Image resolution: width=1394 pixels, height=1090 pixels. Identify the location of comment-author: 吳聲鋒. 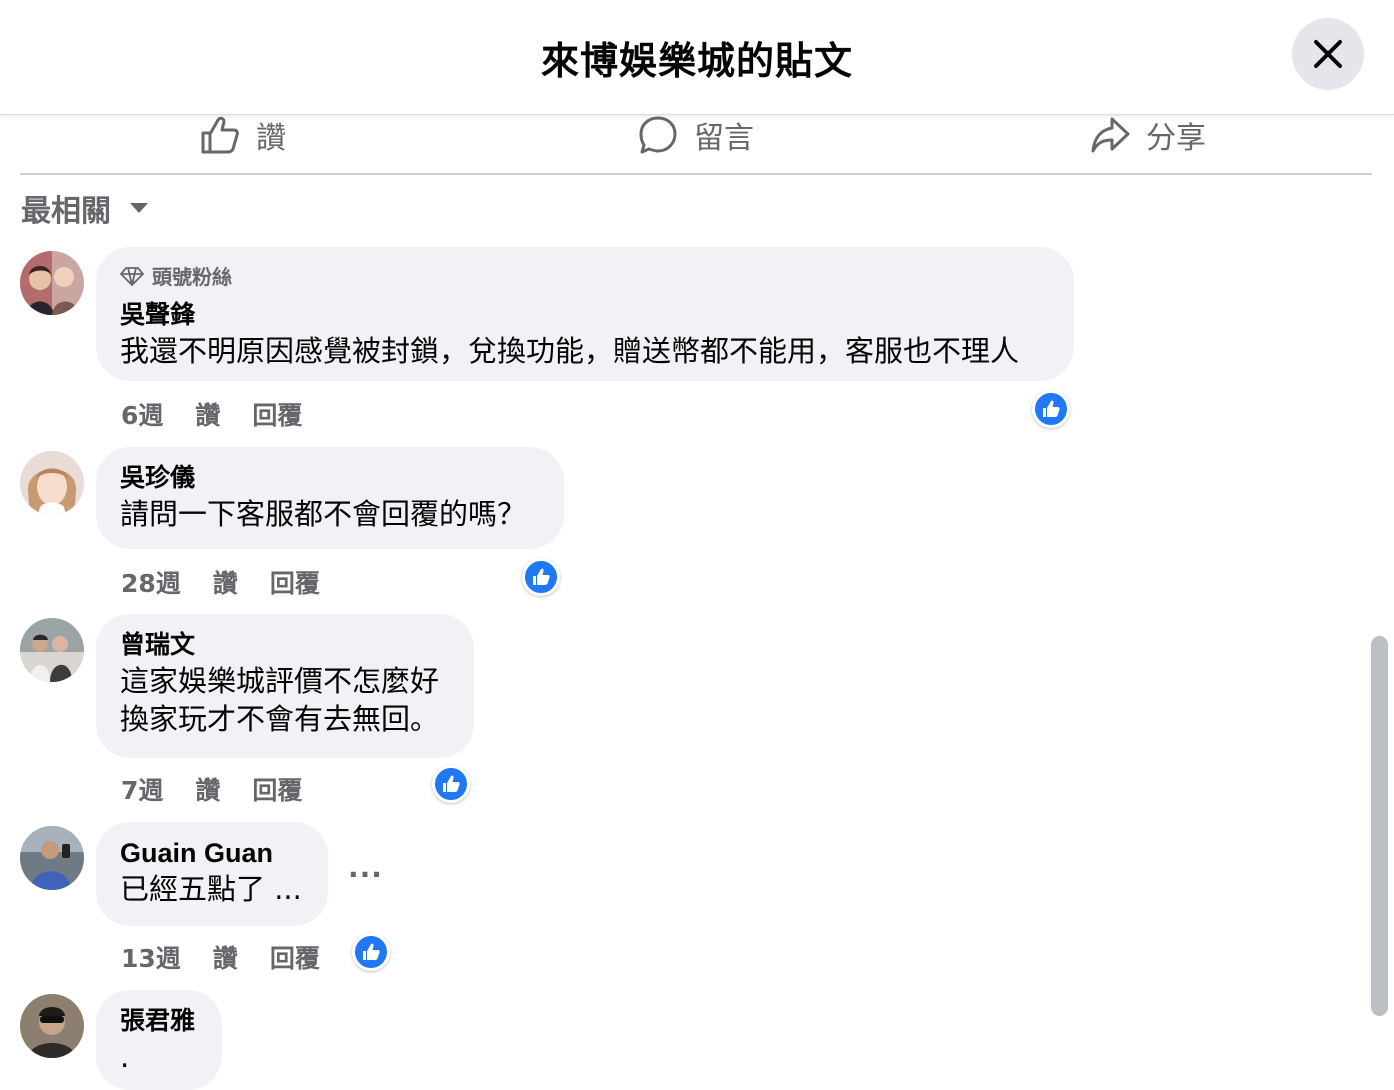
(585, 315).